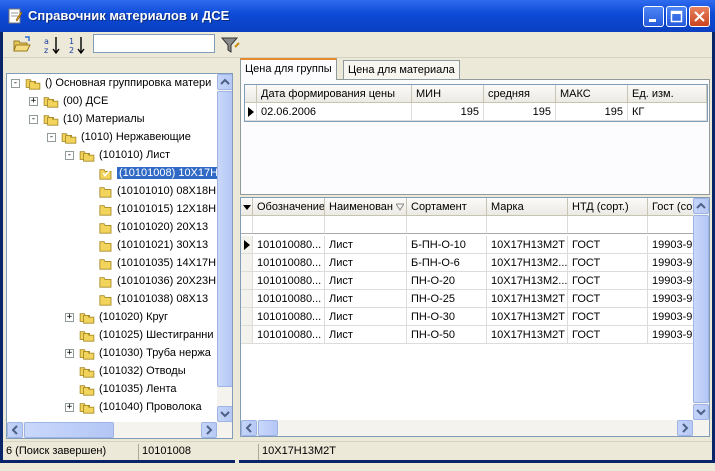 The image size is (715, 471). What do you see at coordinates (113, 354) in the screenshot?
I see `tree-item: + (101030) Труба нержа` at bounding box center [113, 354].